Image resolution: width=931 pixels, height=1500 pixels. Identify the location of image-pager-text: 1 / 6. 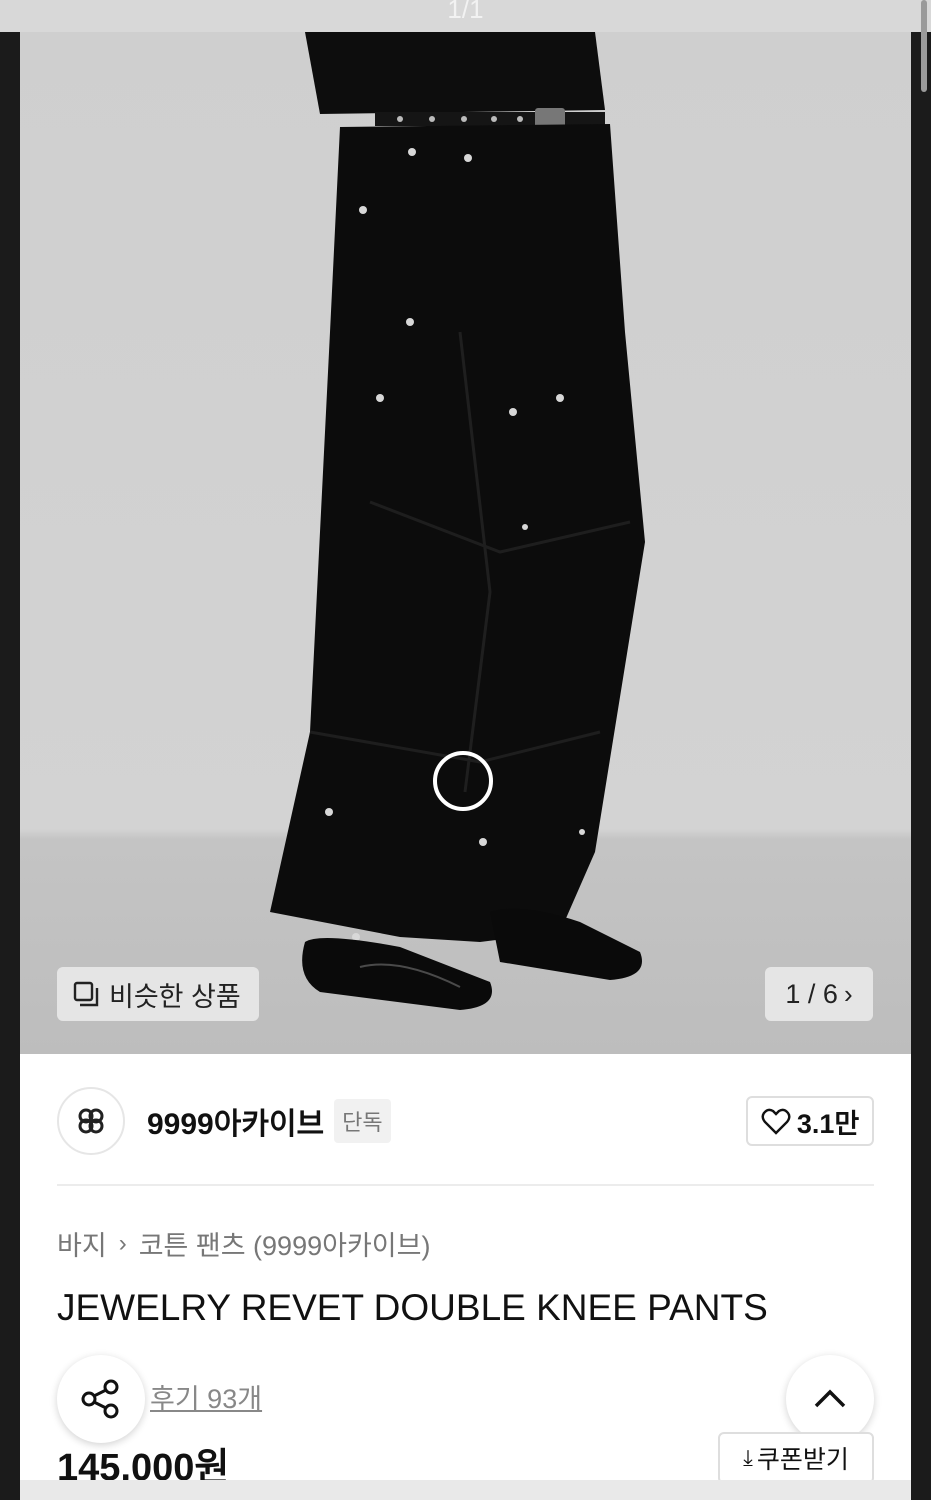
(811, 993).